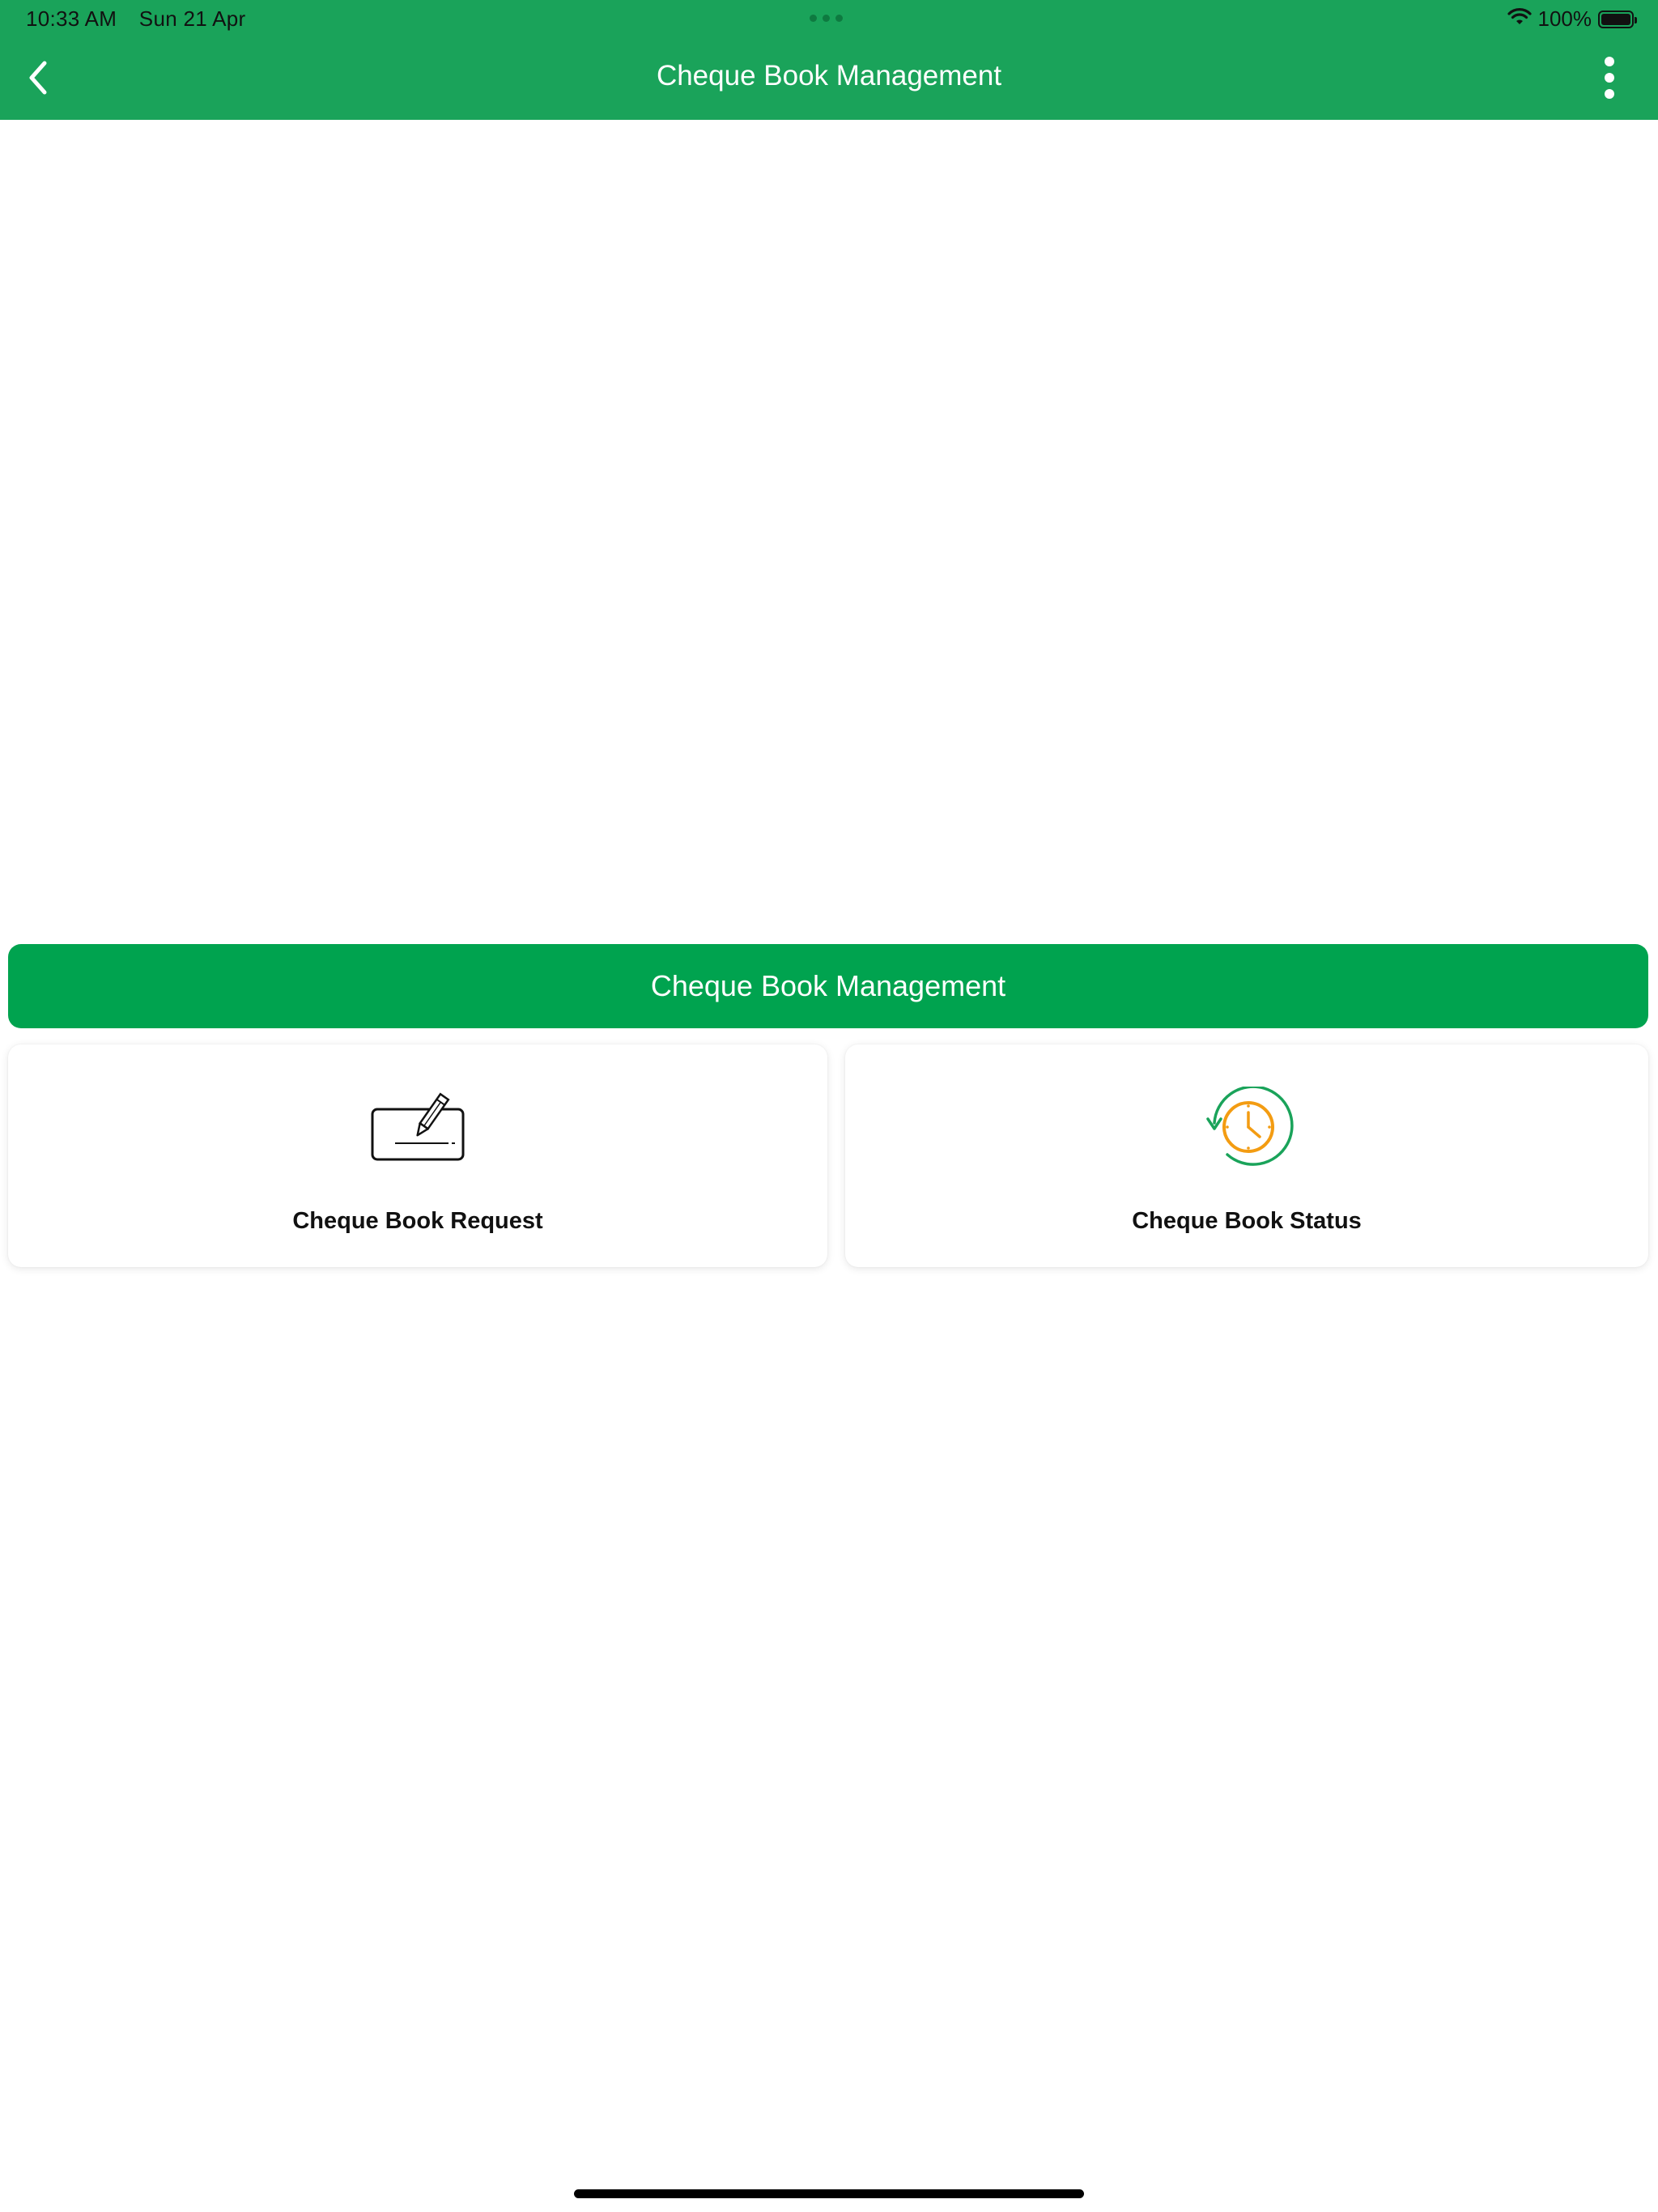  What do you see at coordinates (135, 19) in the screenshot?
I see `status-bar-time: 10:33 AM Sun 21 Apr` at bounding box center [135, 19].